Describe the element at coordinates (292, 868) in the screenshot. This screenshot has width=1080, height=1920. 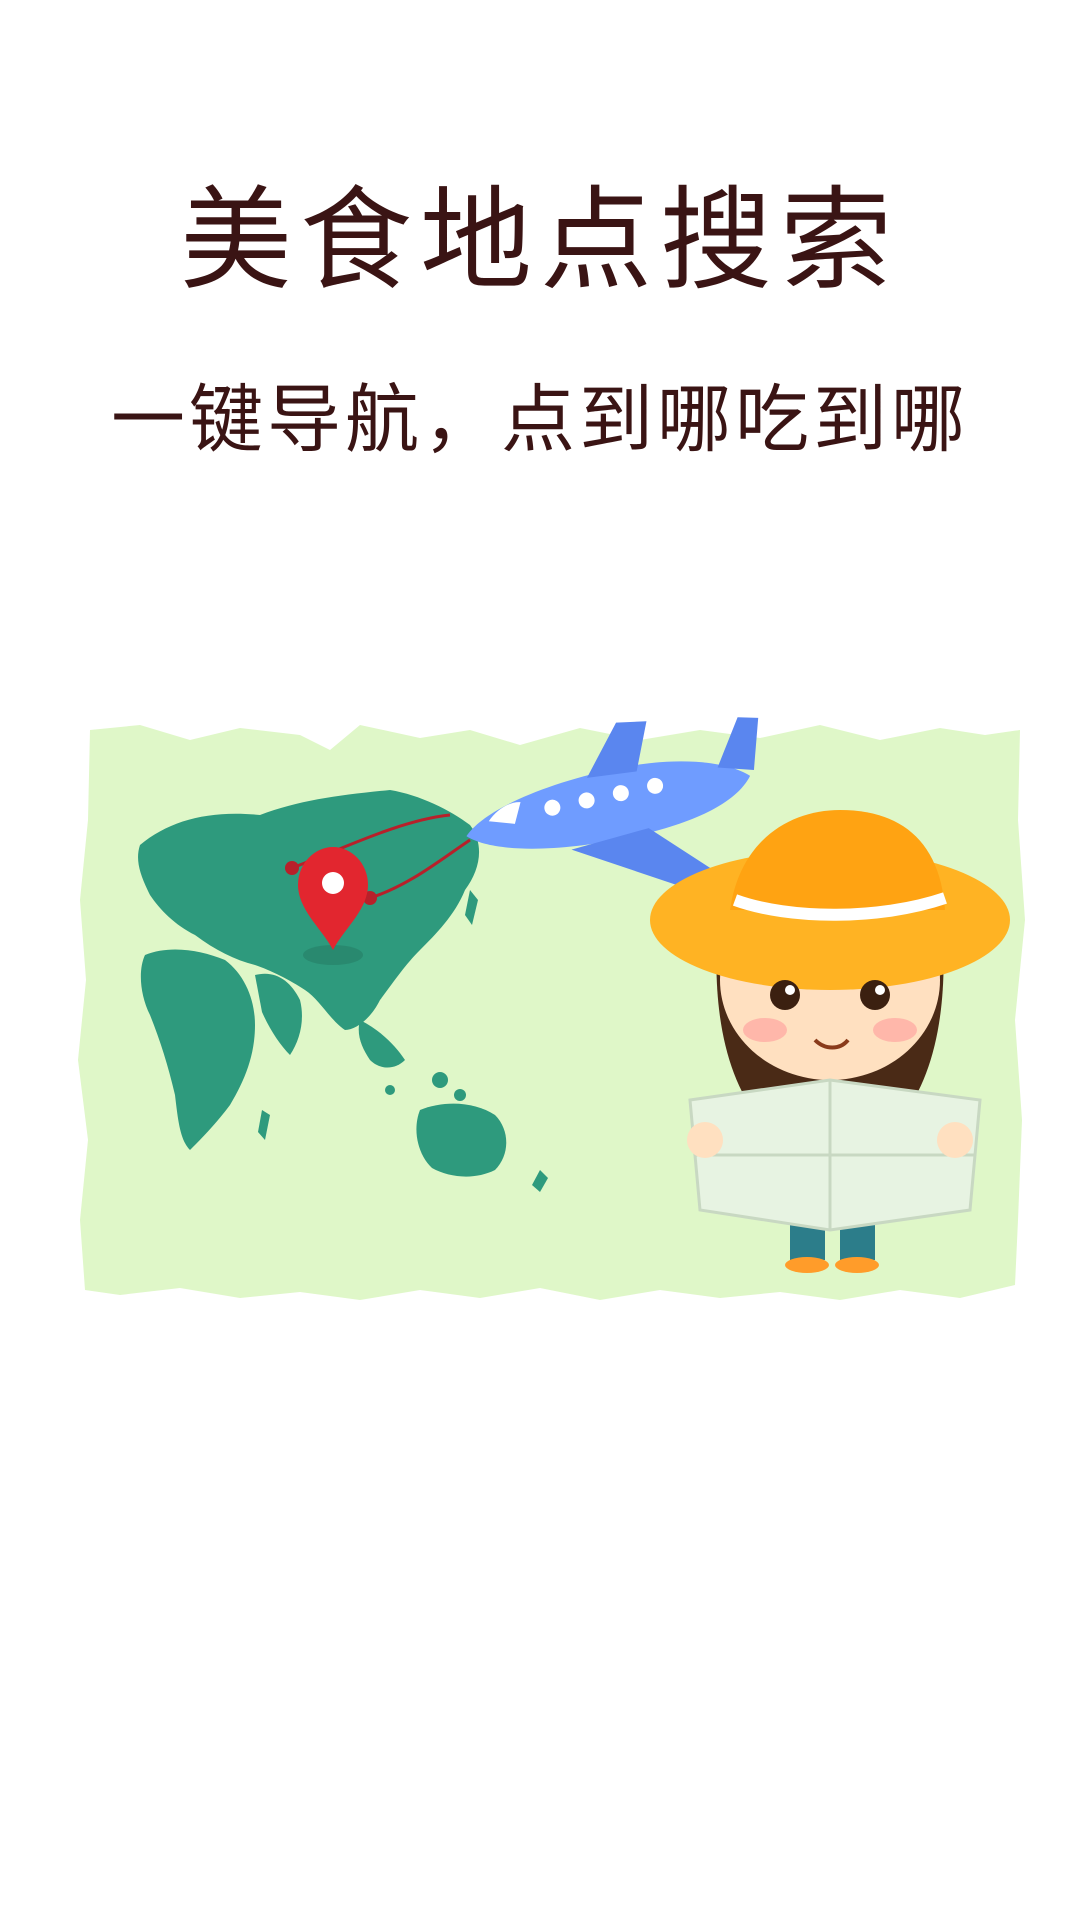
I see `route-dot` at that location.